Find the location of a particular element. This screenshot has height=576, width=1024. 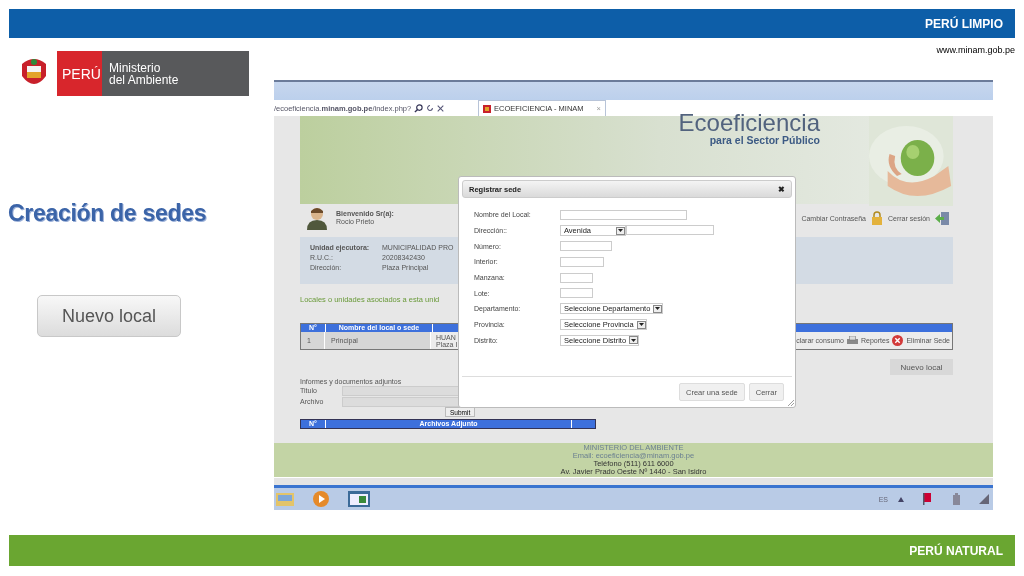

refresh-icon is located at coordinates (430, 108).